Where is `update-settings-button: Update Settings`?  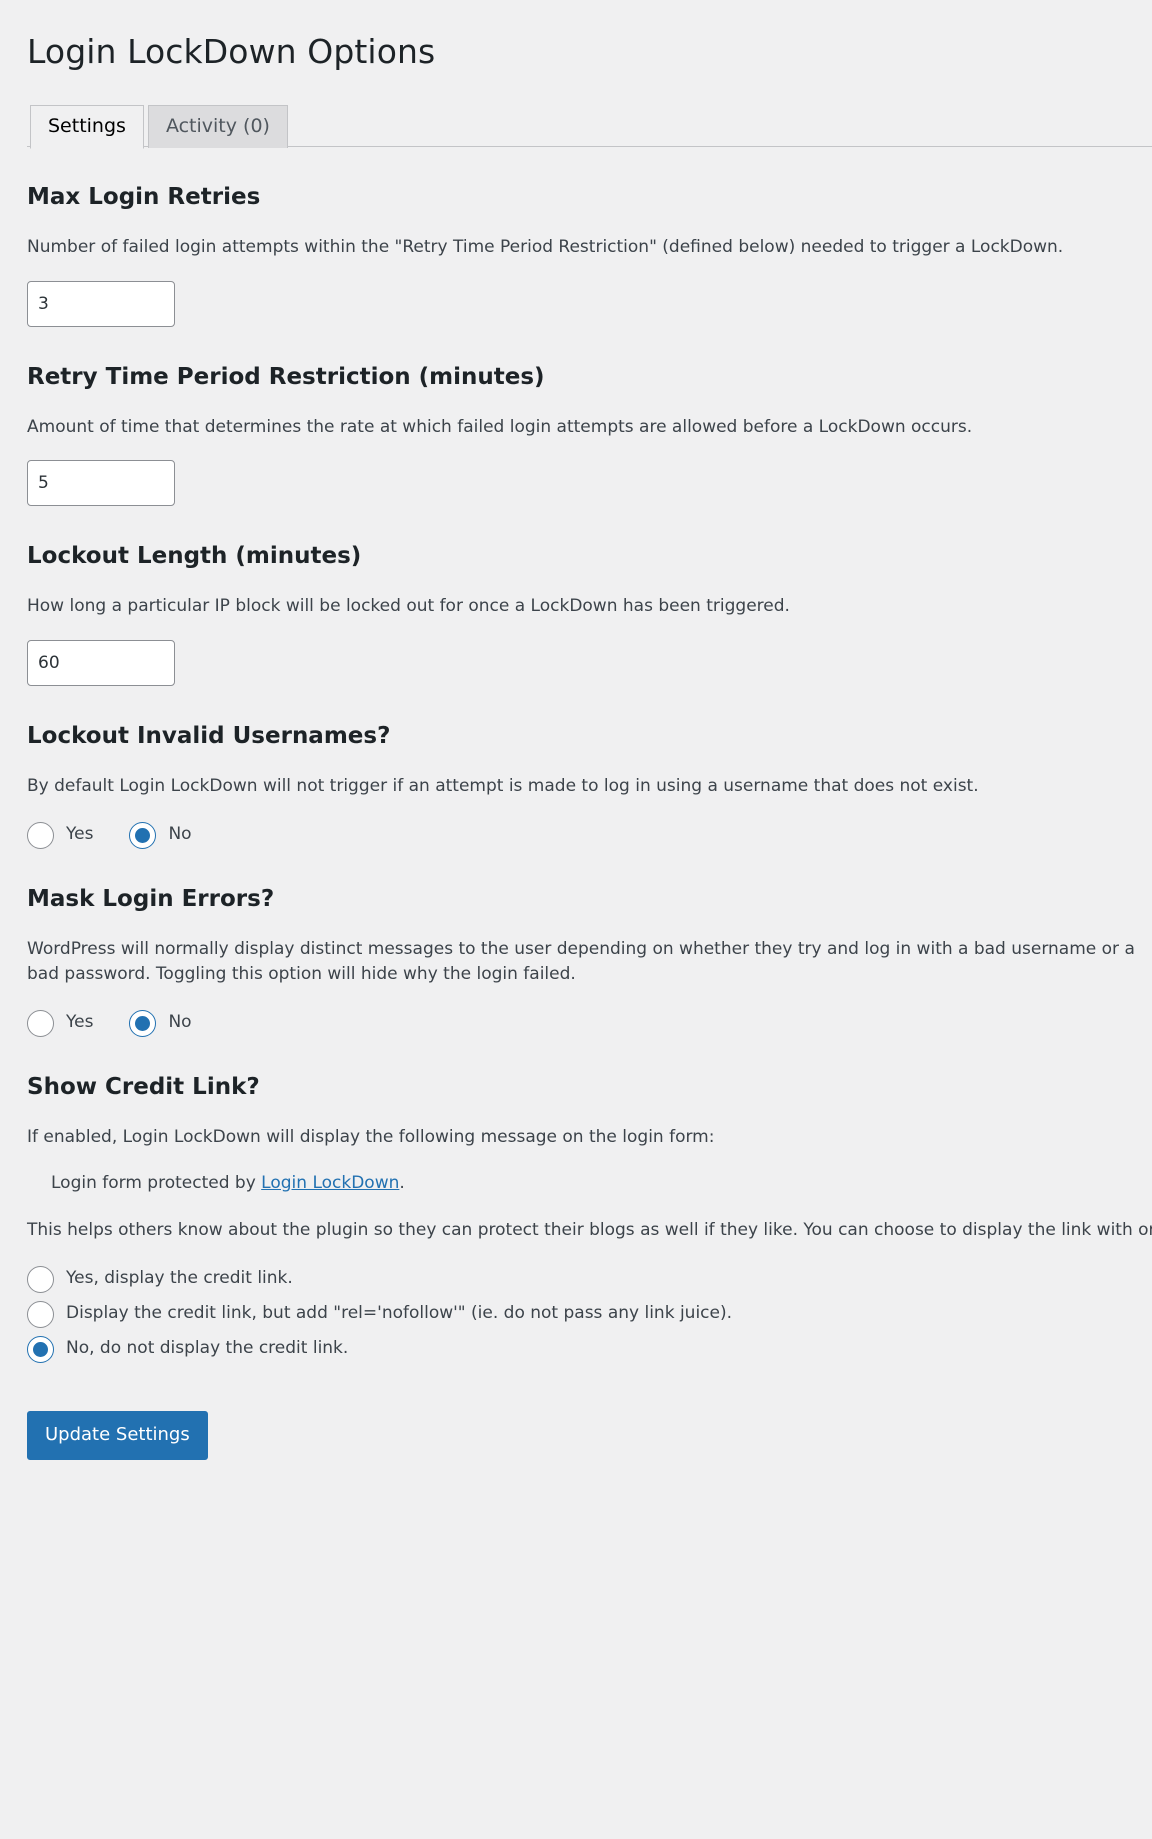
update-settings-button: Update Settings is located at coordinates (117, 1435).